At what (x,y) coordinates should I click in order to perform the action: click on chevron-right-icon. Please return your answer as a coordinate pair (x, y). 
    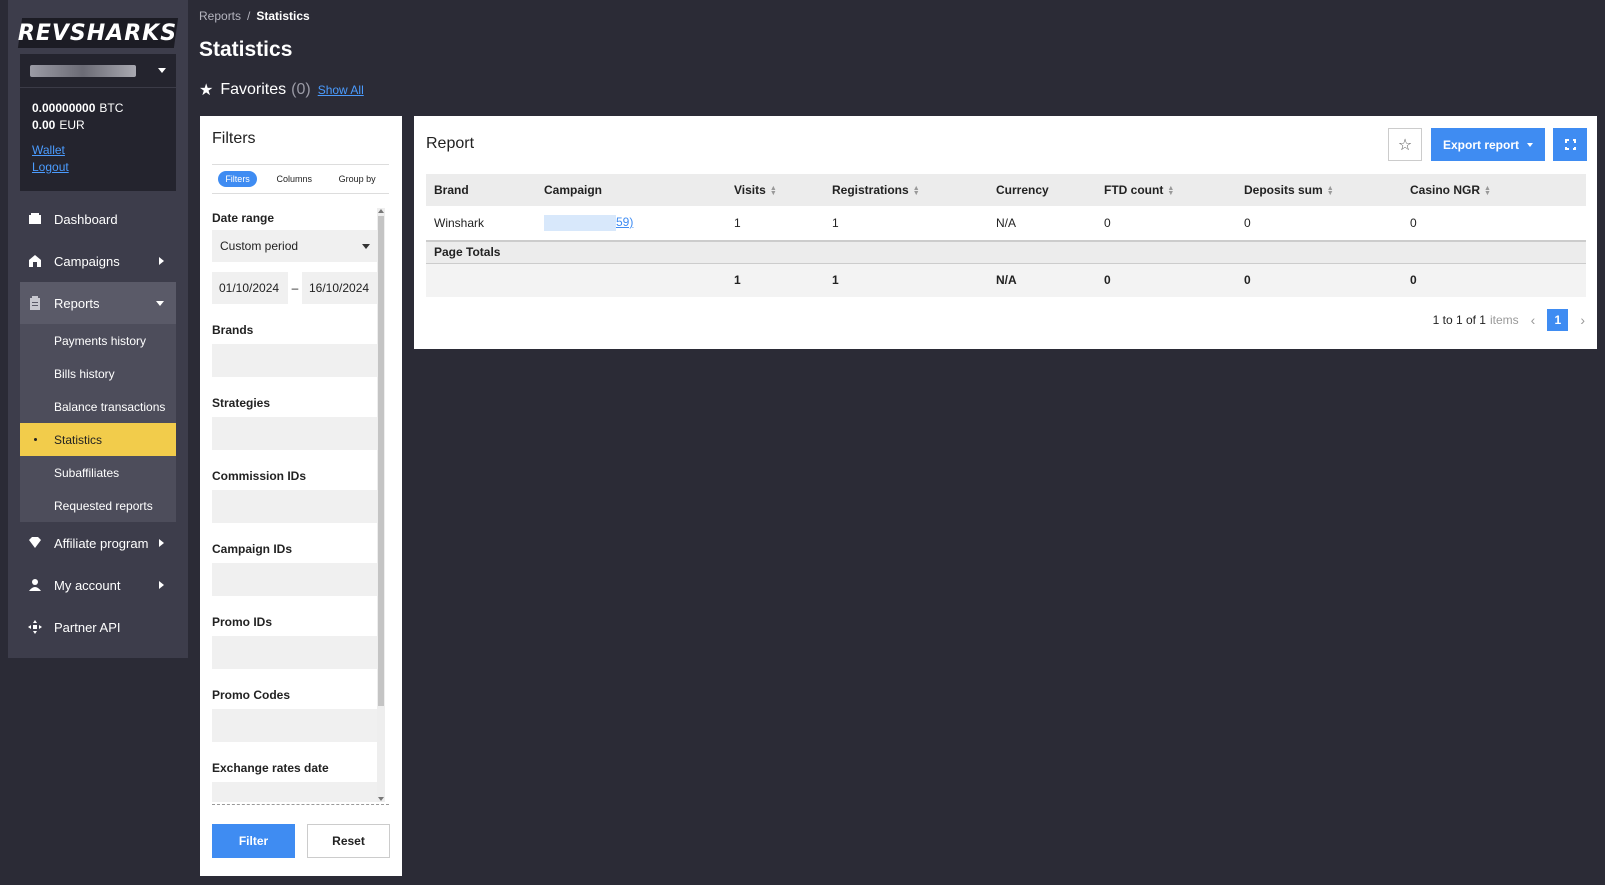
    Looking at the image, I should click on (161, 543).